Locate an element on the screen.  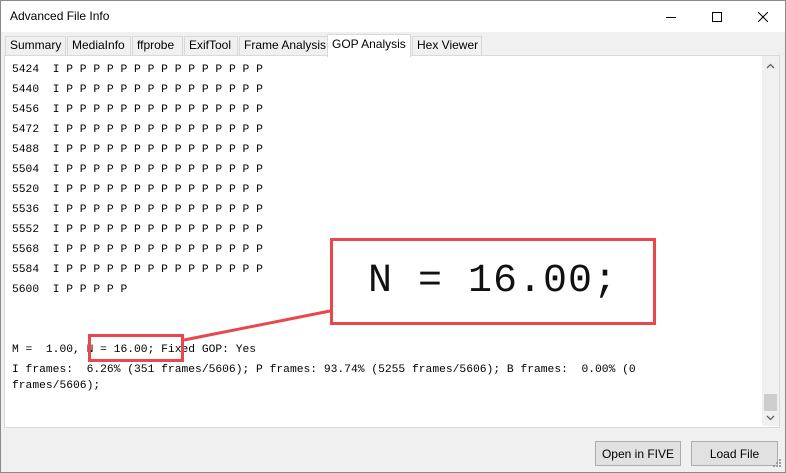
vertical-scrollbar is located at coordinates (770, 241).